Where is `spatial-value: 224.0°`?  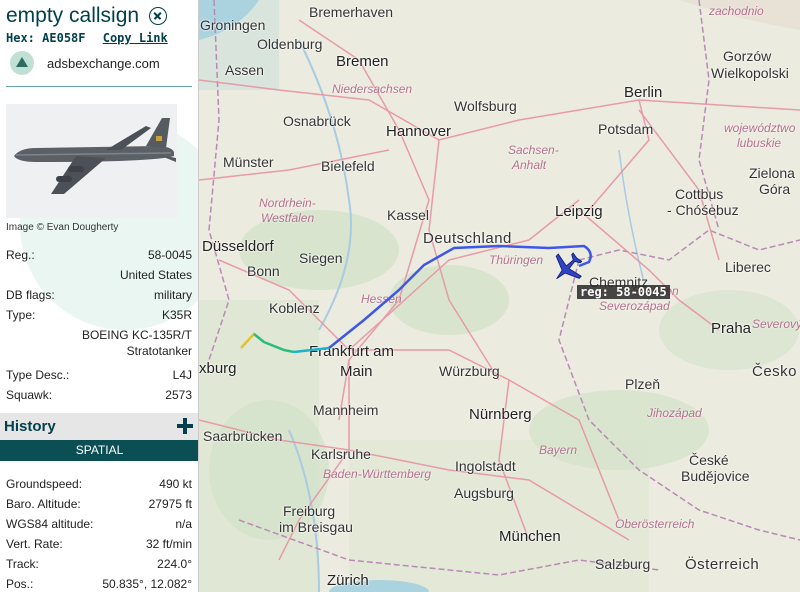 spatial-value: 224.0° is located at coordinates (174, 564).